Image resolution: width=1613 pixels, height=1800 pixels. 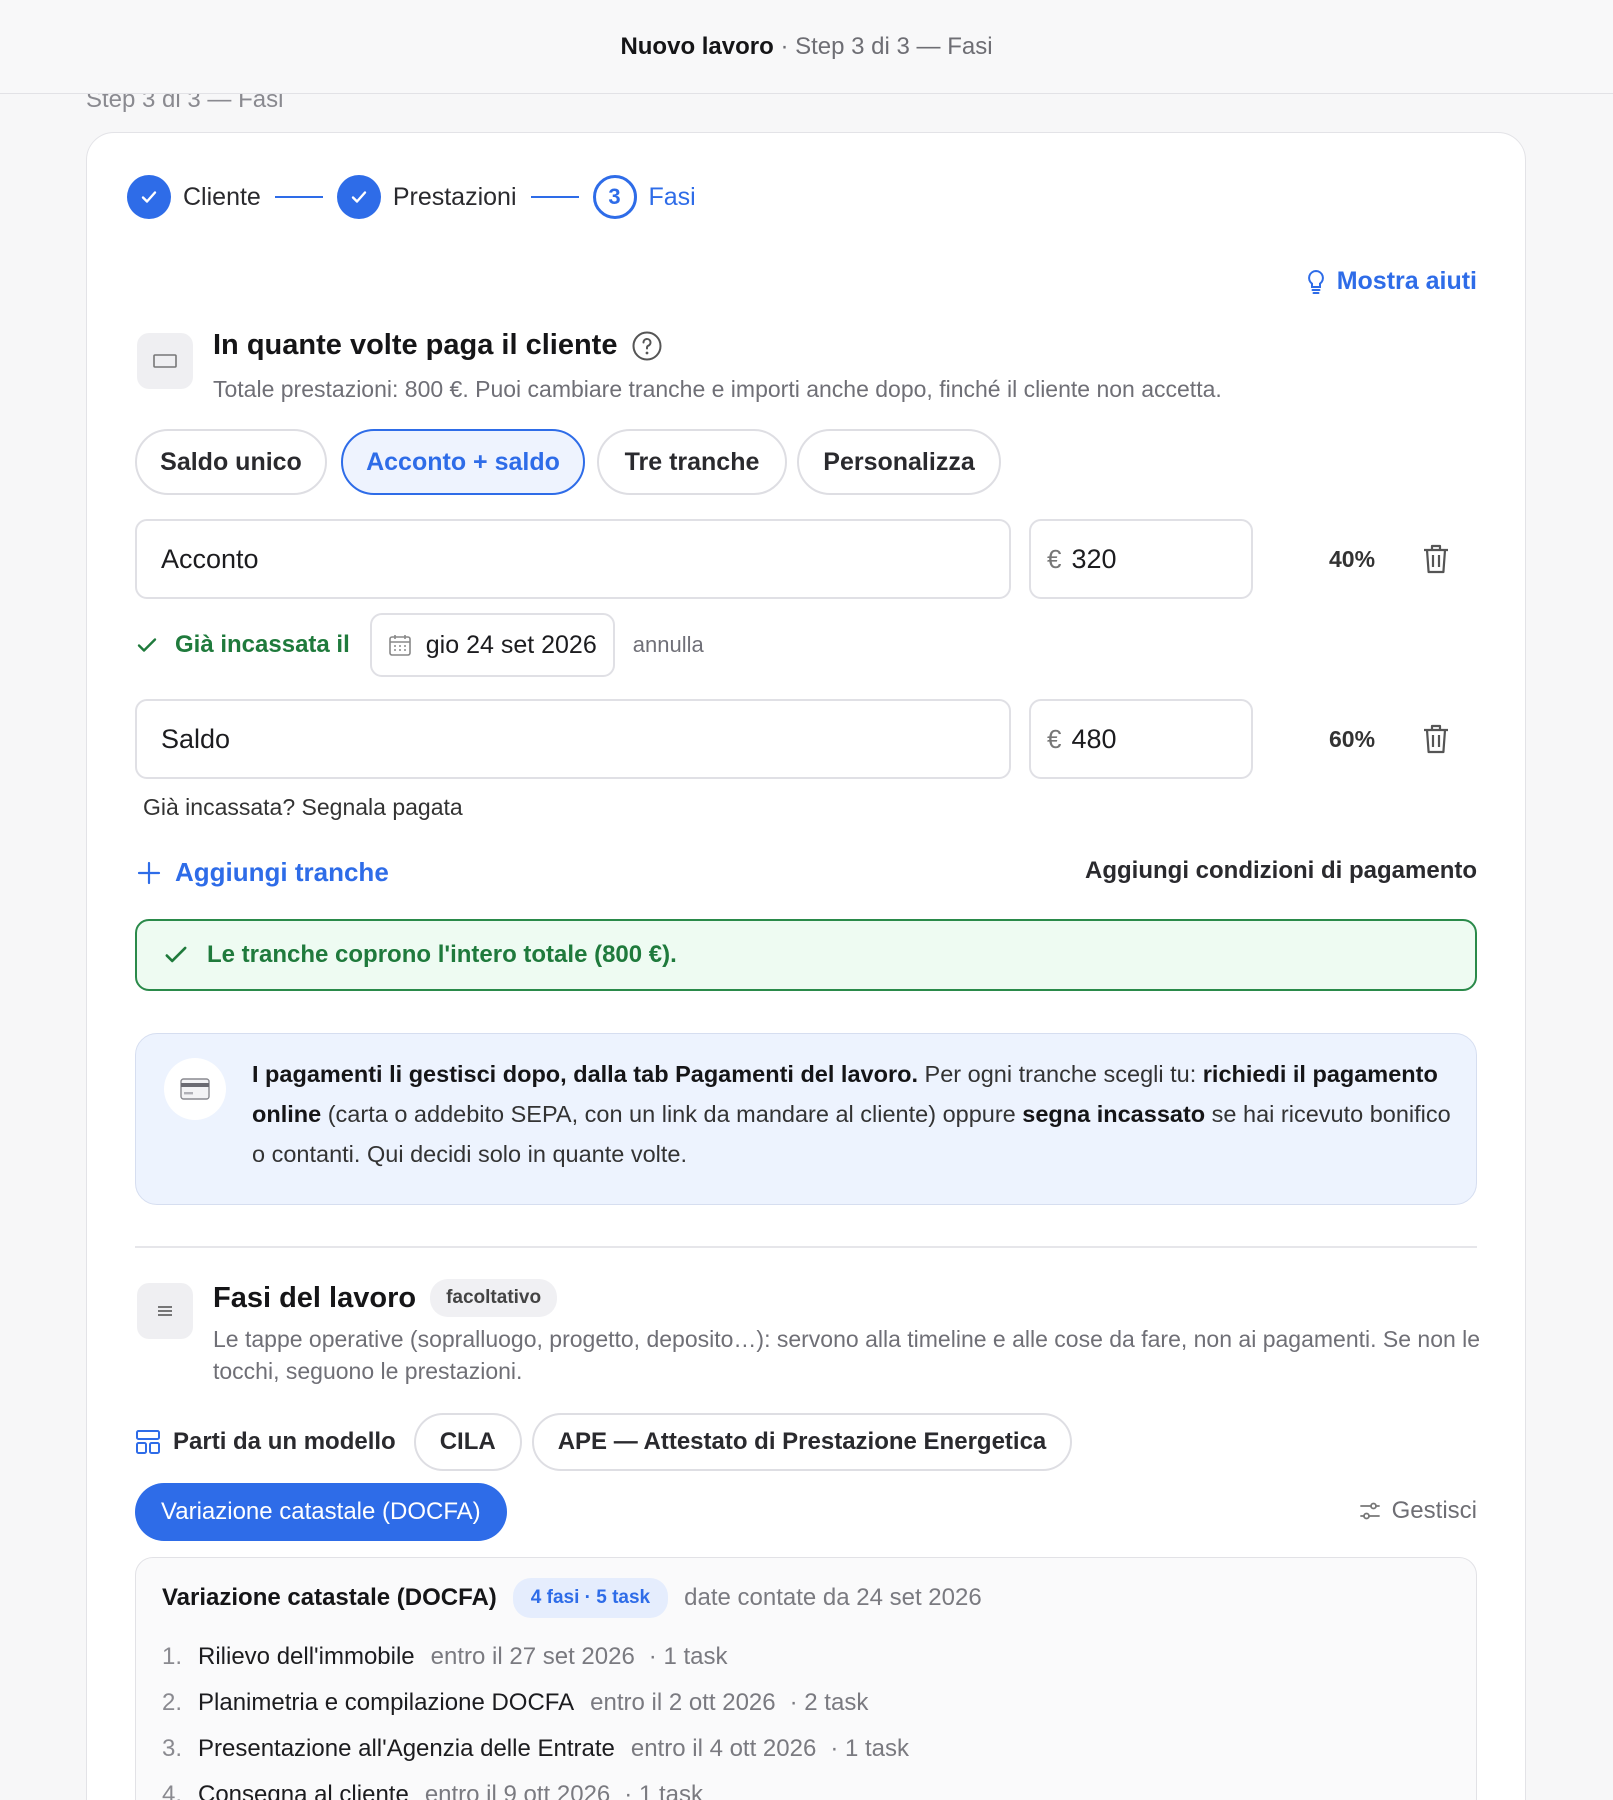 I want to click on tranche-name-value: Acconto, so click(x=210, y=558).